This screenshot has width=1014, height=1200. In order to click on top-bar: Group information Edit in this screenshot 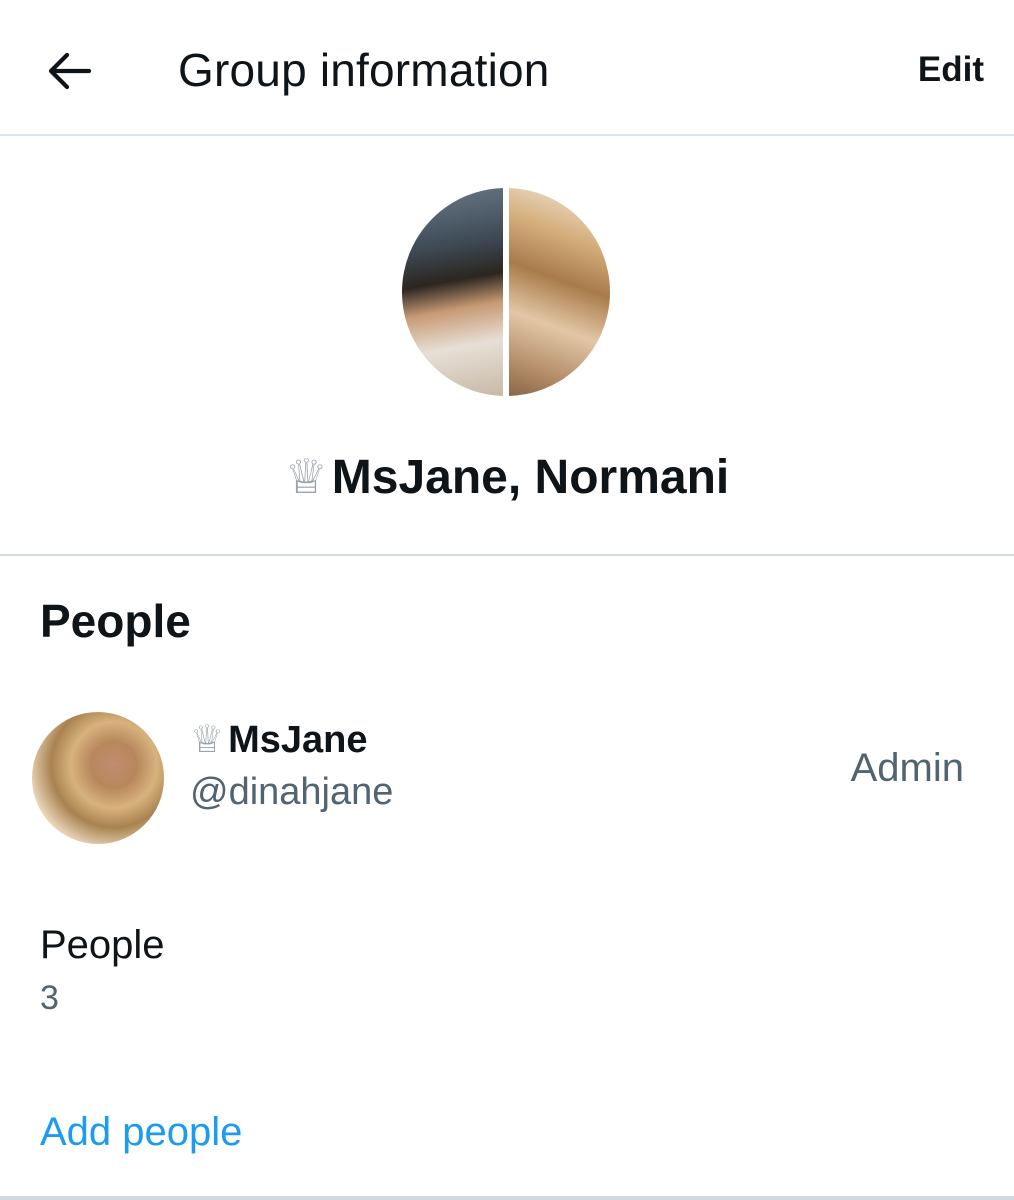, I will do `click(507, 68)`.